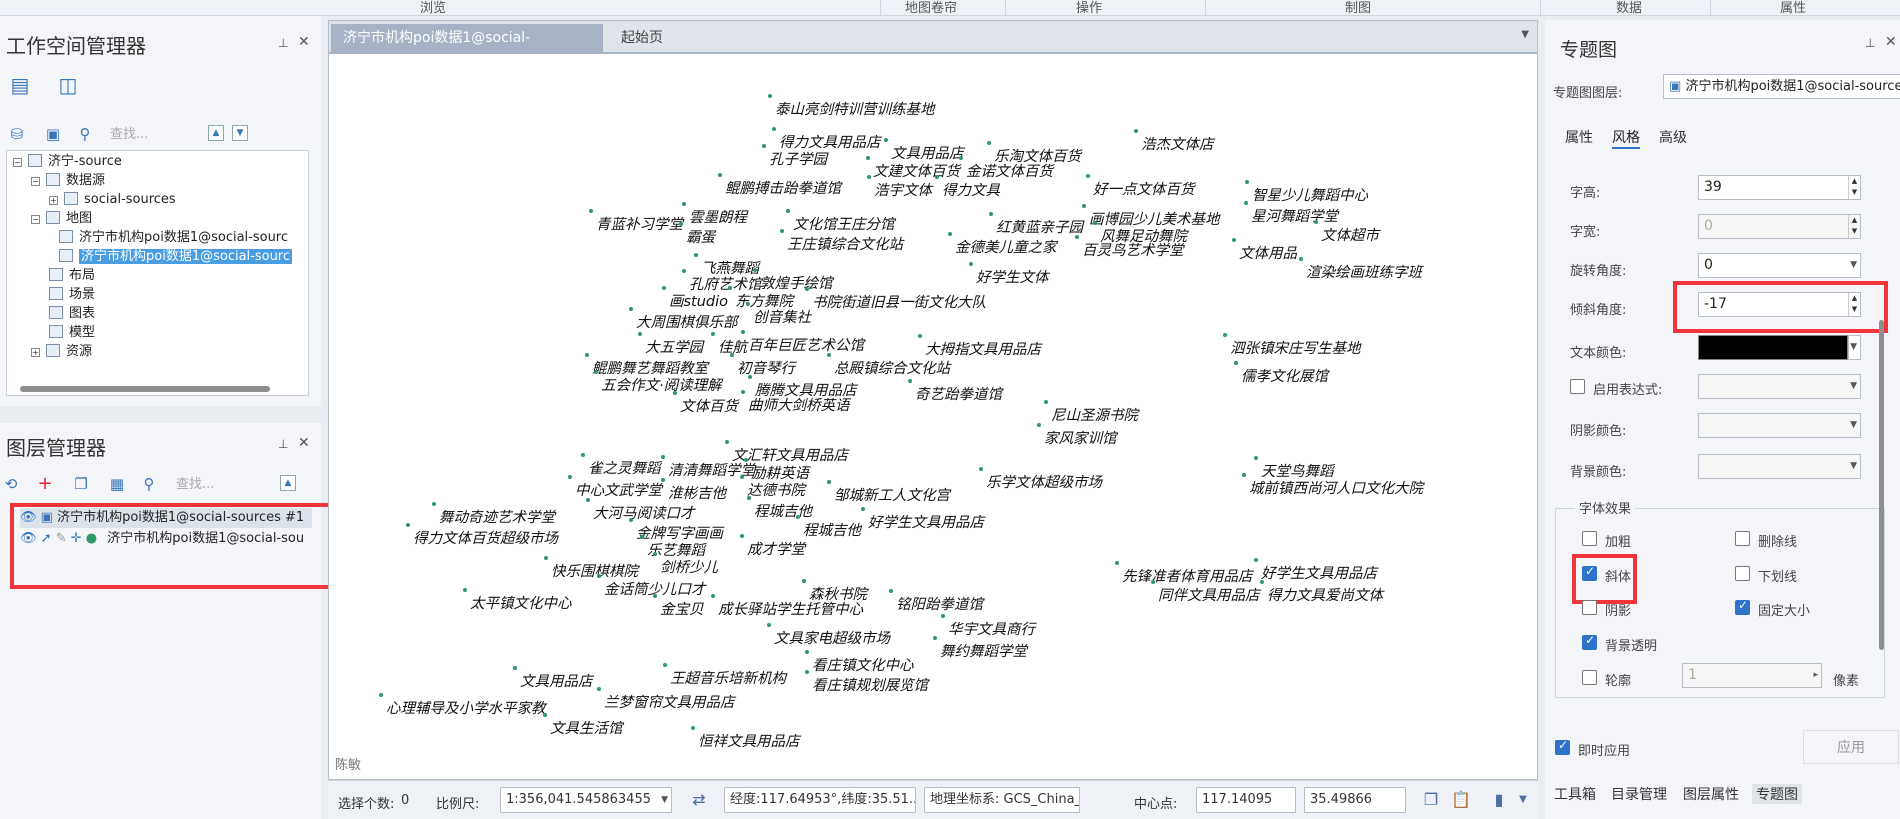  Describe the element at coordinates (61, 351) in the screenshot. I see `tree-item-resources: + 资源` at that location.